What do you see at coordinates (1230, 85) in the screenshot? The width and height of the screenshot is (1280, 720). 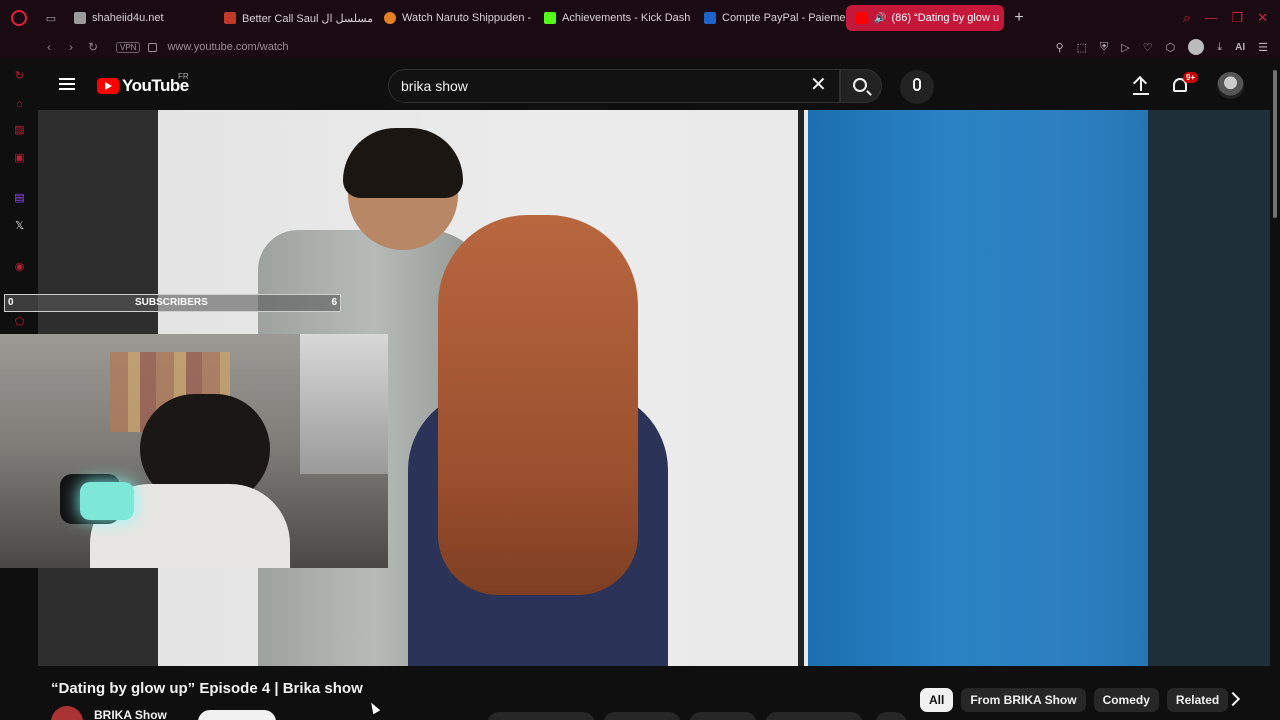 I see `account-avatar` at bounding box center [1230, 85].